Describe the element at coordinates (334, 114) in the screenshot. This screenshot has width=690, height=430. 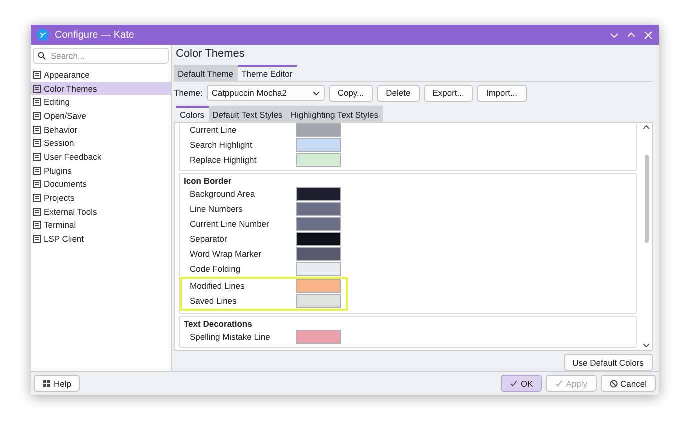
I see `tab: Highlighting Text Styles` at that location.